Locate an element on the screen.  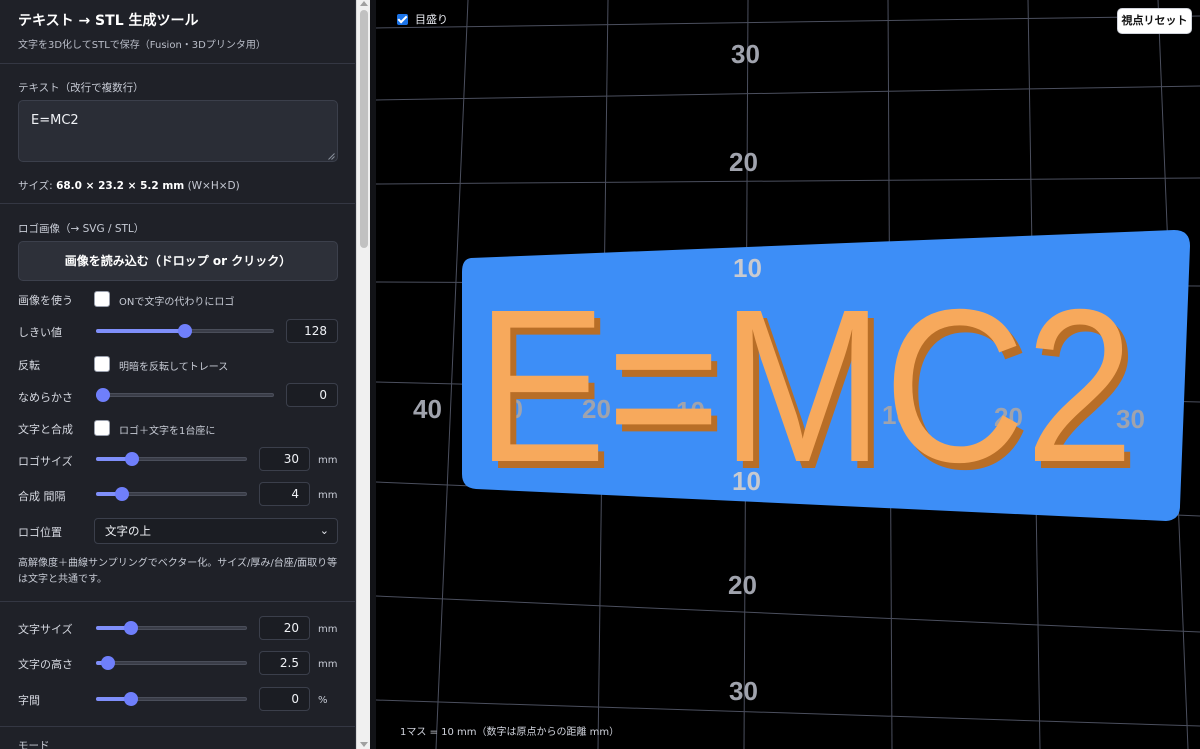
spacing-label: 字間 is located at coordinates (29, 700).